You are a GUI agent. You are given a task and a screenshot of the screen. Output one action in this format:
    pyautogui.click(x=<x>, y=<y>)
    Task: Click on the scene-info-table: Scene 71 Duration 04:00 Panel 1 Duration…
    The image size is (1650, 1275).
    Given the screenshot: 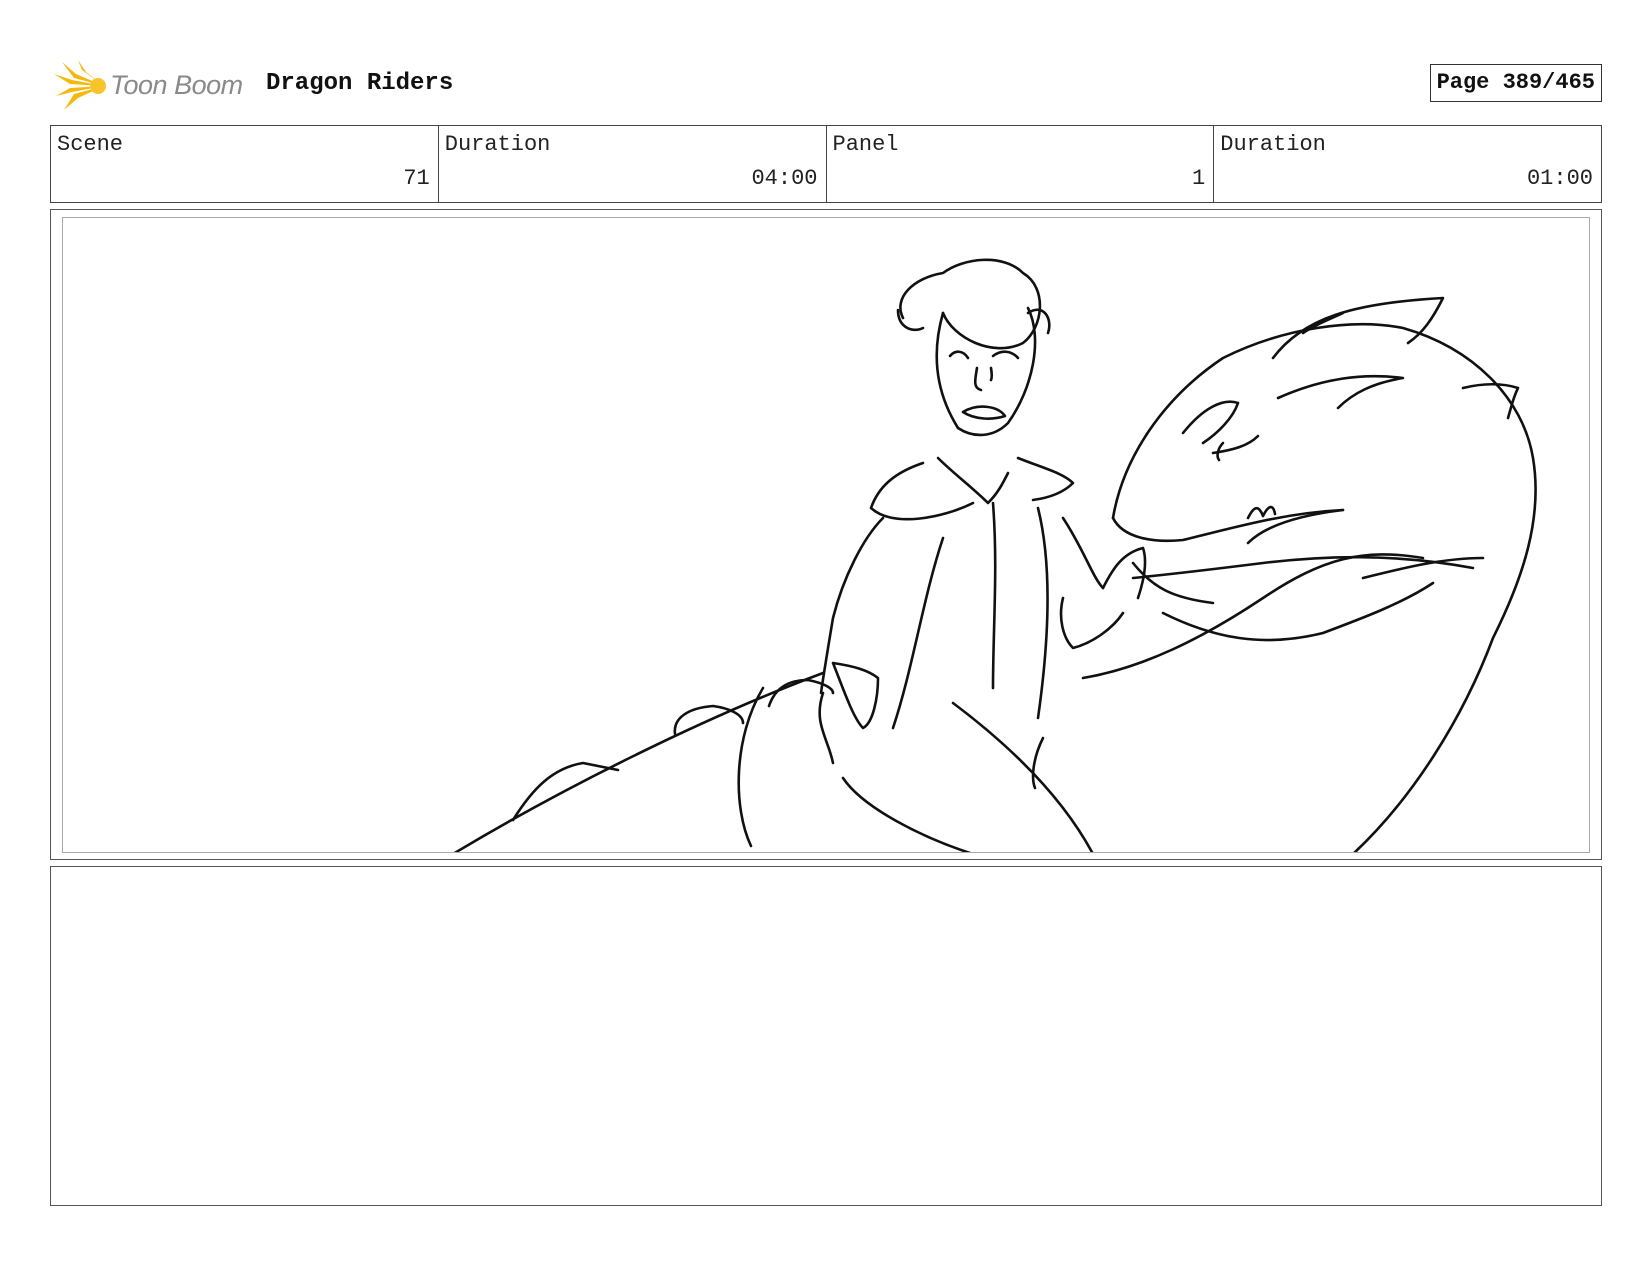 What is the action you would take?
    pyautogui.click(x=826, y=164)
    